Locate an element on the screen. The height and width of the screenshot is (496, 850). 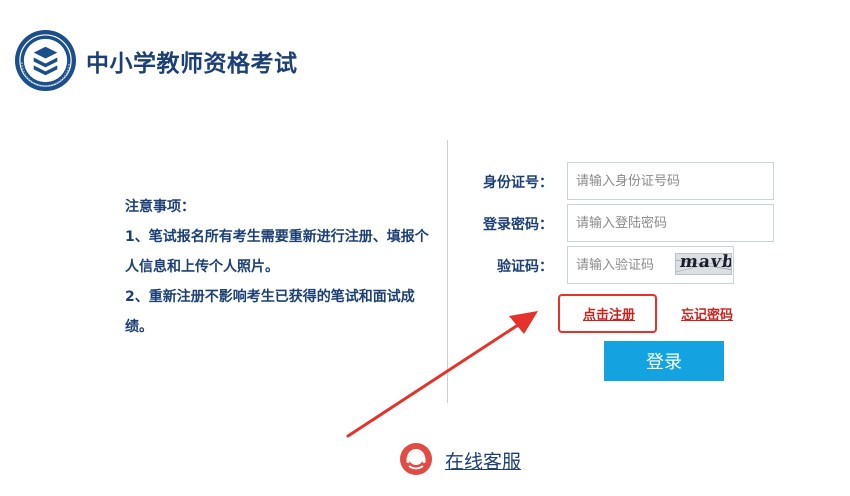
vertical-divider is located at coordinates (447, 271).